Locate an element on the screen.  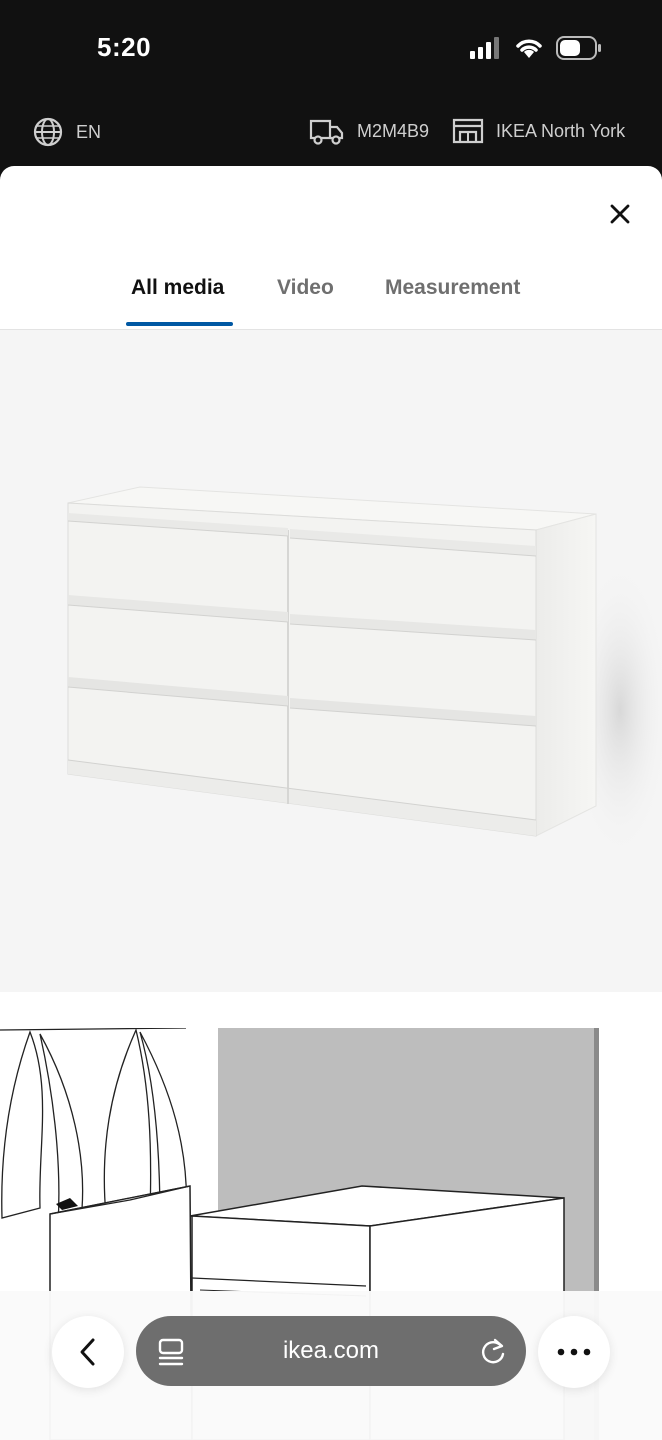
reload-icon is located at coordinates (493, 1352).